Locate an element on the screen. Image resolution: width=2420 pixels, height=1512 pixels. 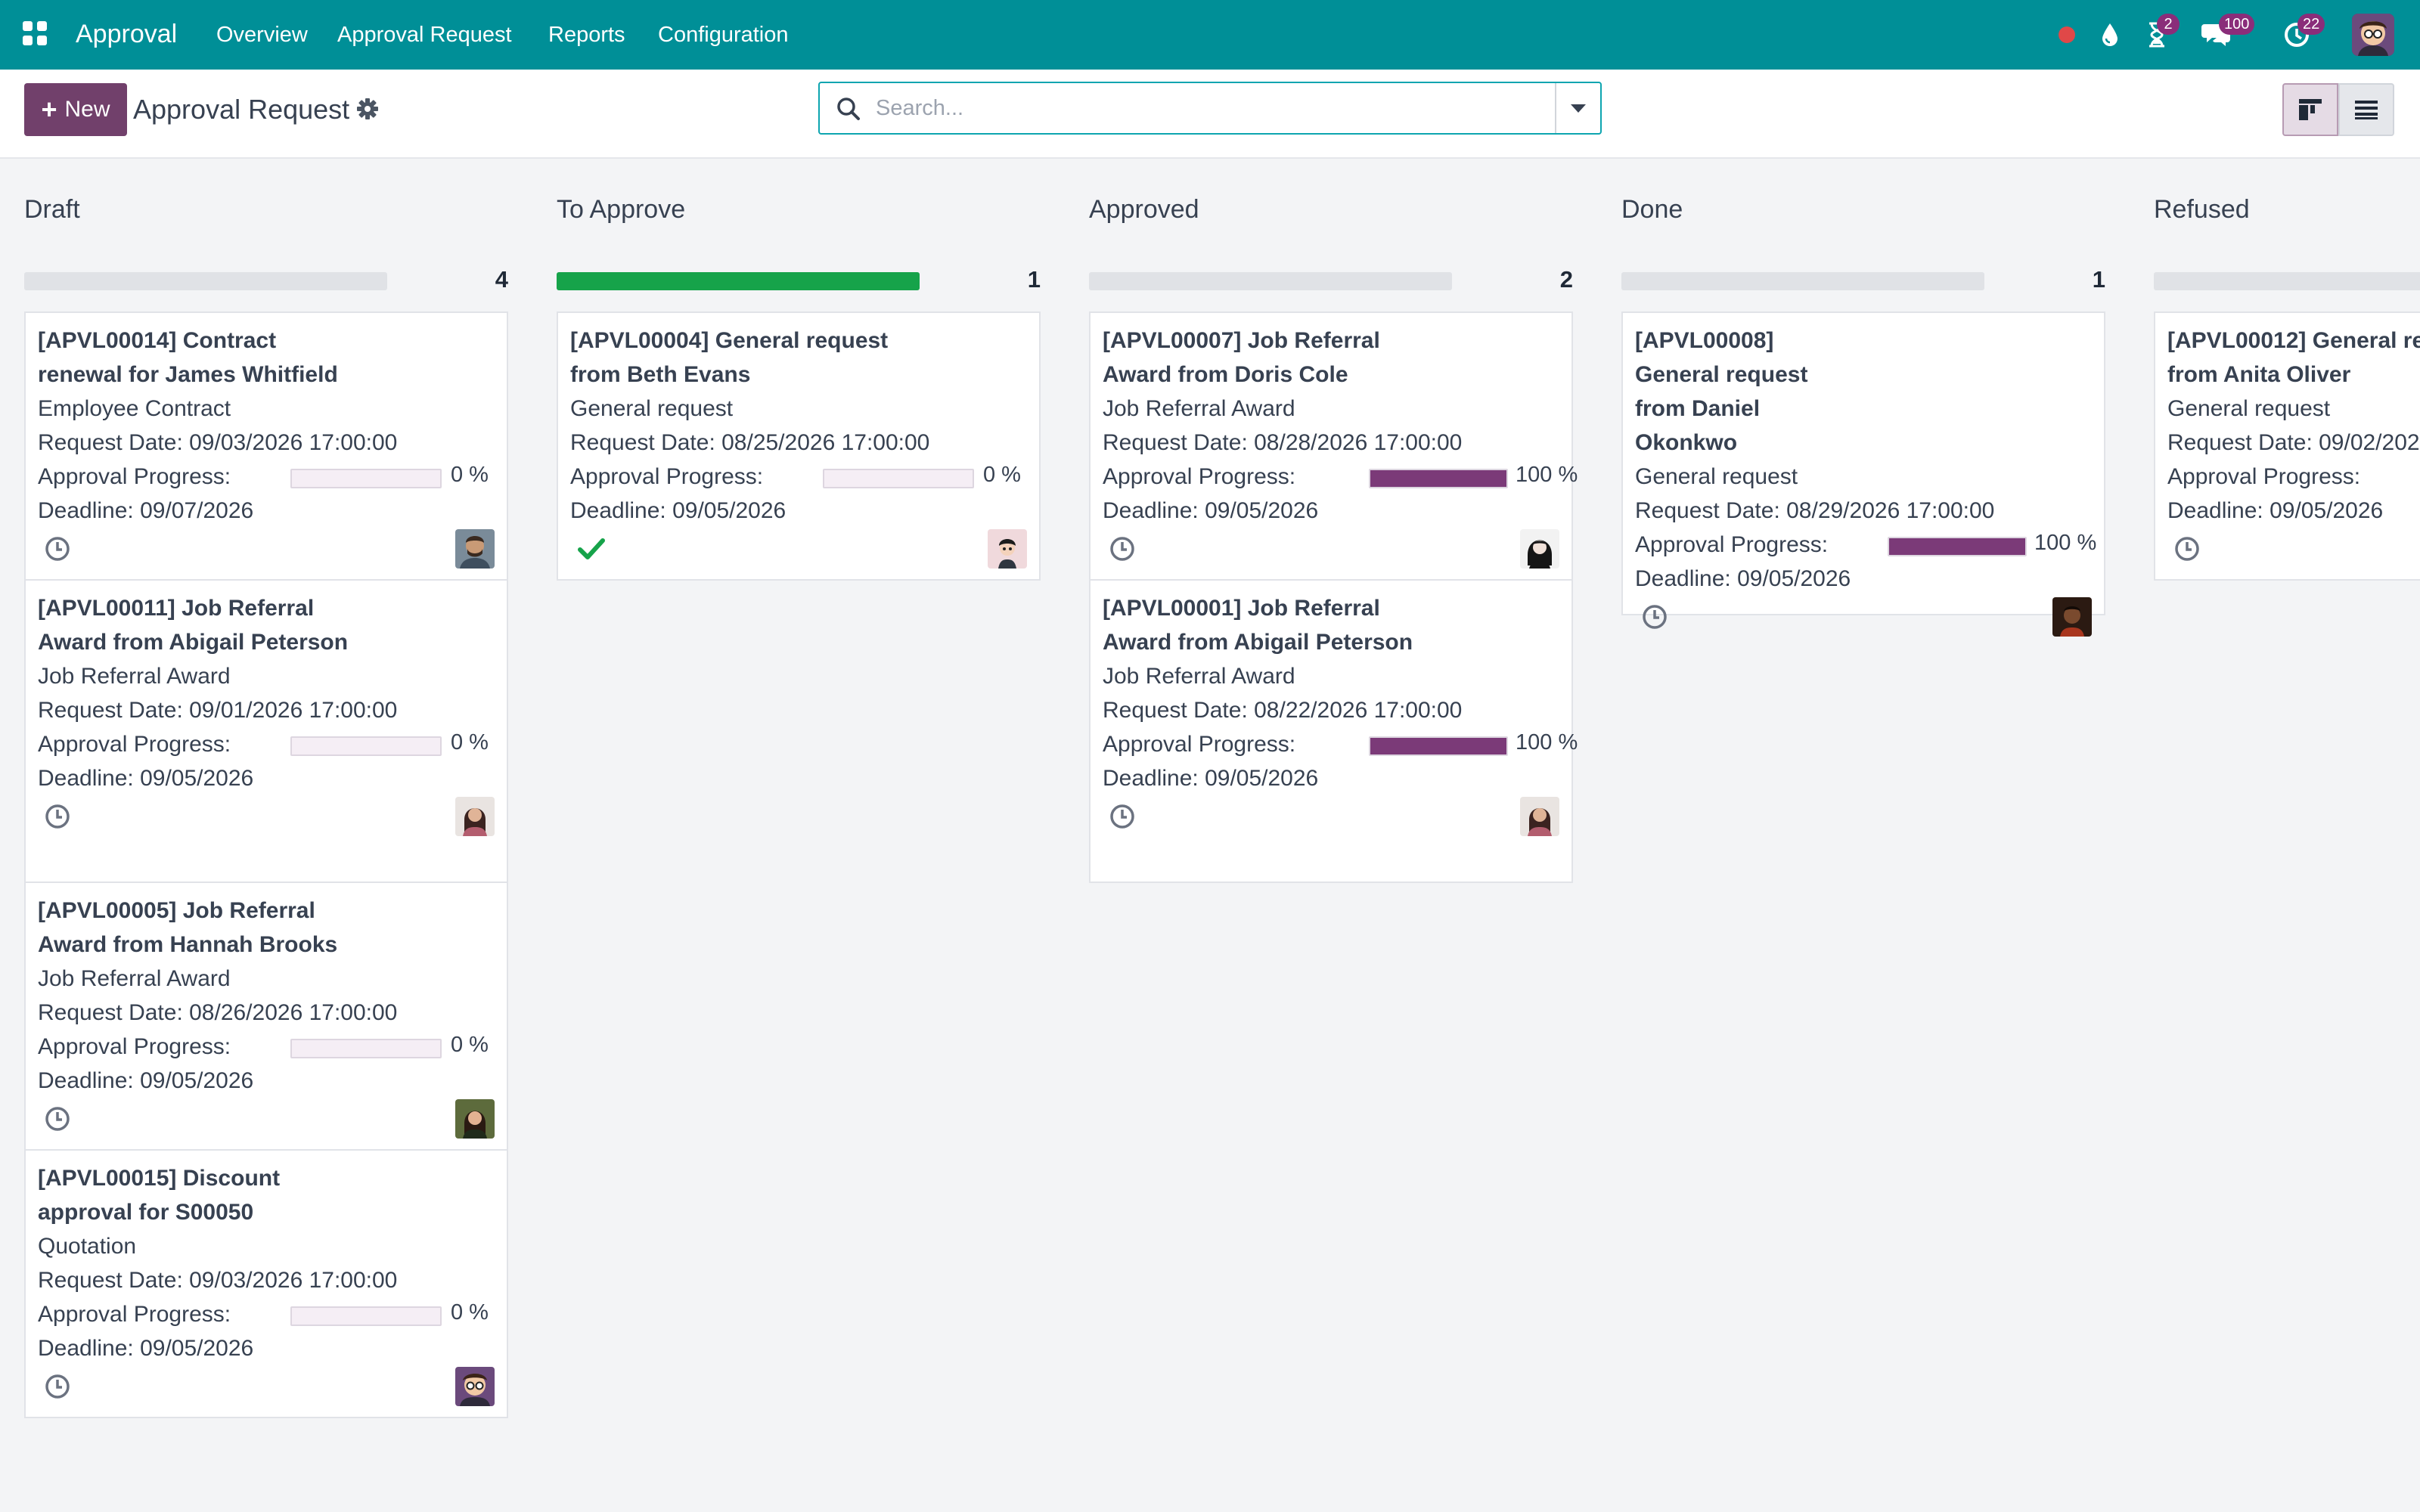
search-options-toggle is located at coordinates (1577, 108).